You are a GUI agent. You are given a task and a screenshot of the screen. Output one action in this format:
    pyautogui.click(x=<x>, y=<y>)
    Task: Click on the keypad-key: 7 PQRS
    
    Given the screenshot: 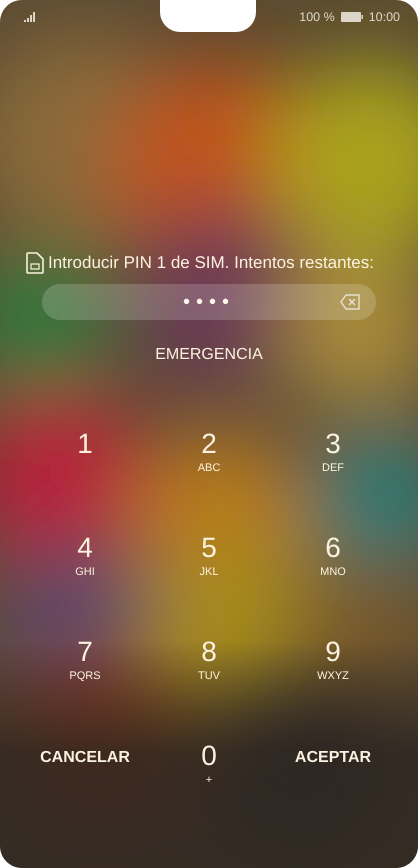 What is the action you would take?
    pyautogui.click(x=85, y=668)
    